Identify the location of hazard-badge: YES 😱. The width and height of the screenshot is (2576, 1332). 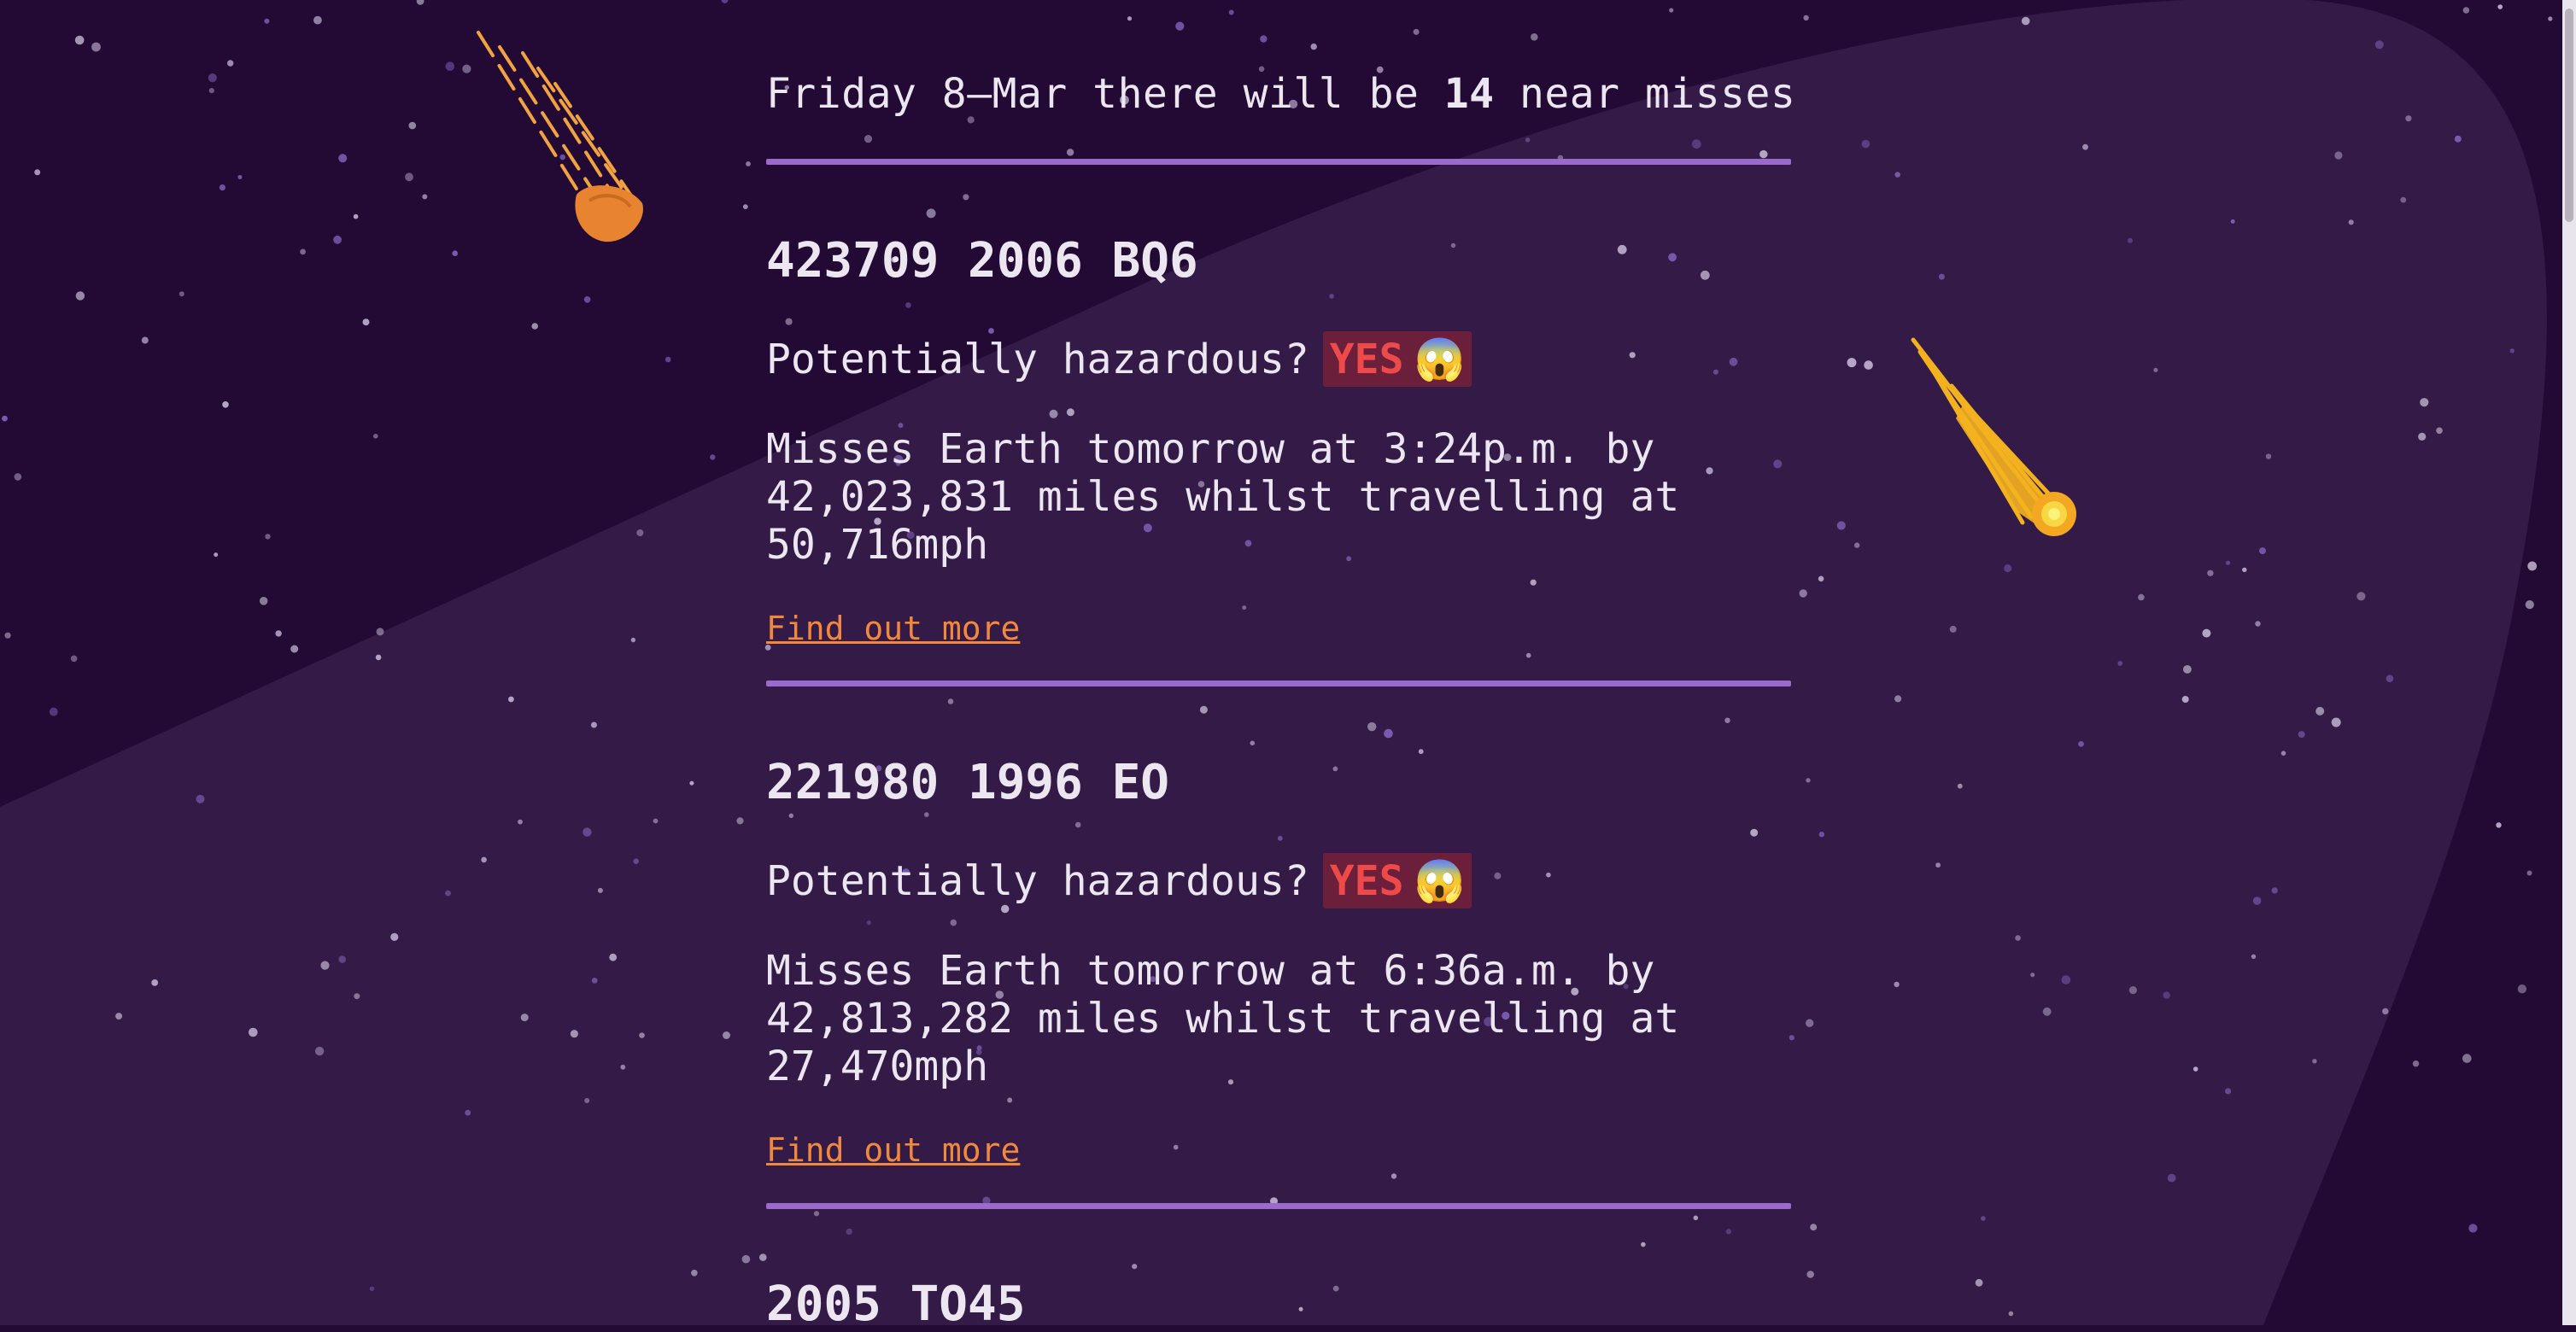
(1397, 359).